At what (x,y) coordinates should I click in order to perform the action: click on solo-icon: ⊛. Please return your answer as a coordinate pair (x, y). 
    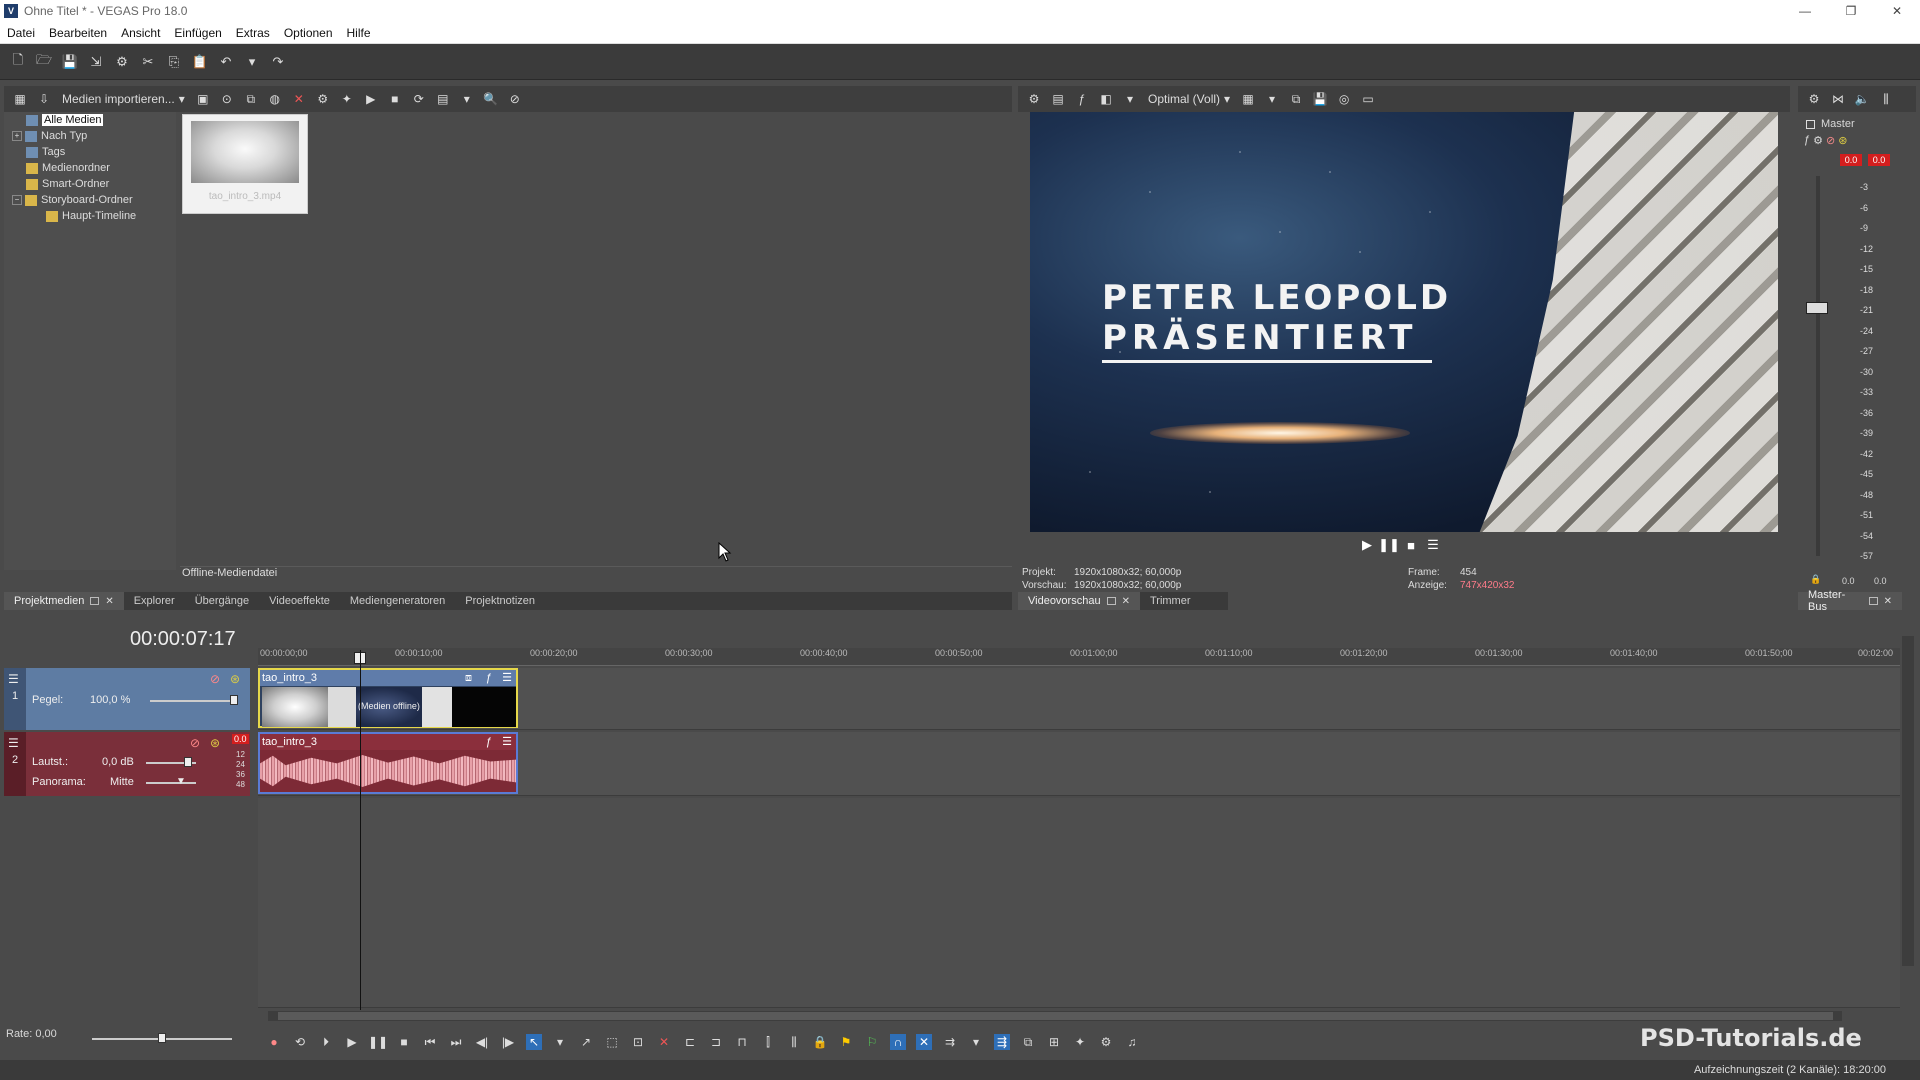
    Looking at the image, I should click on (1842, 140).